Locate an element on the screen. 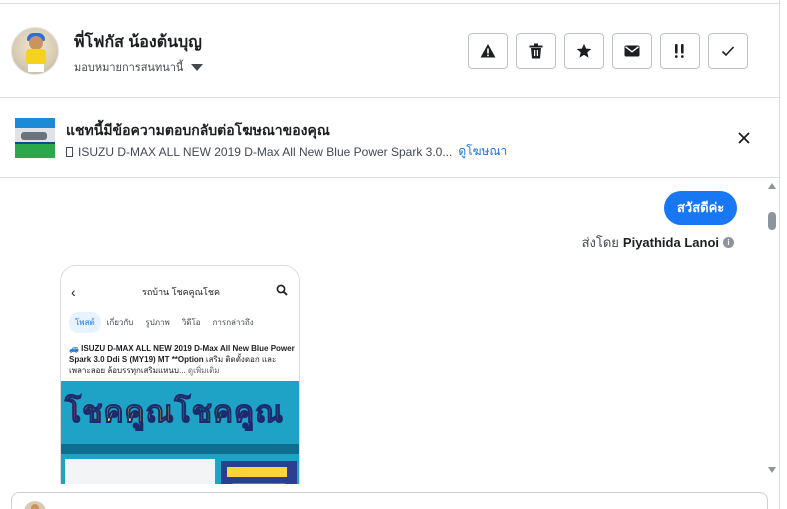 The height and width of the screenshot is (509, 787). scrollbar-thumb is located at coordinates (772, 221).